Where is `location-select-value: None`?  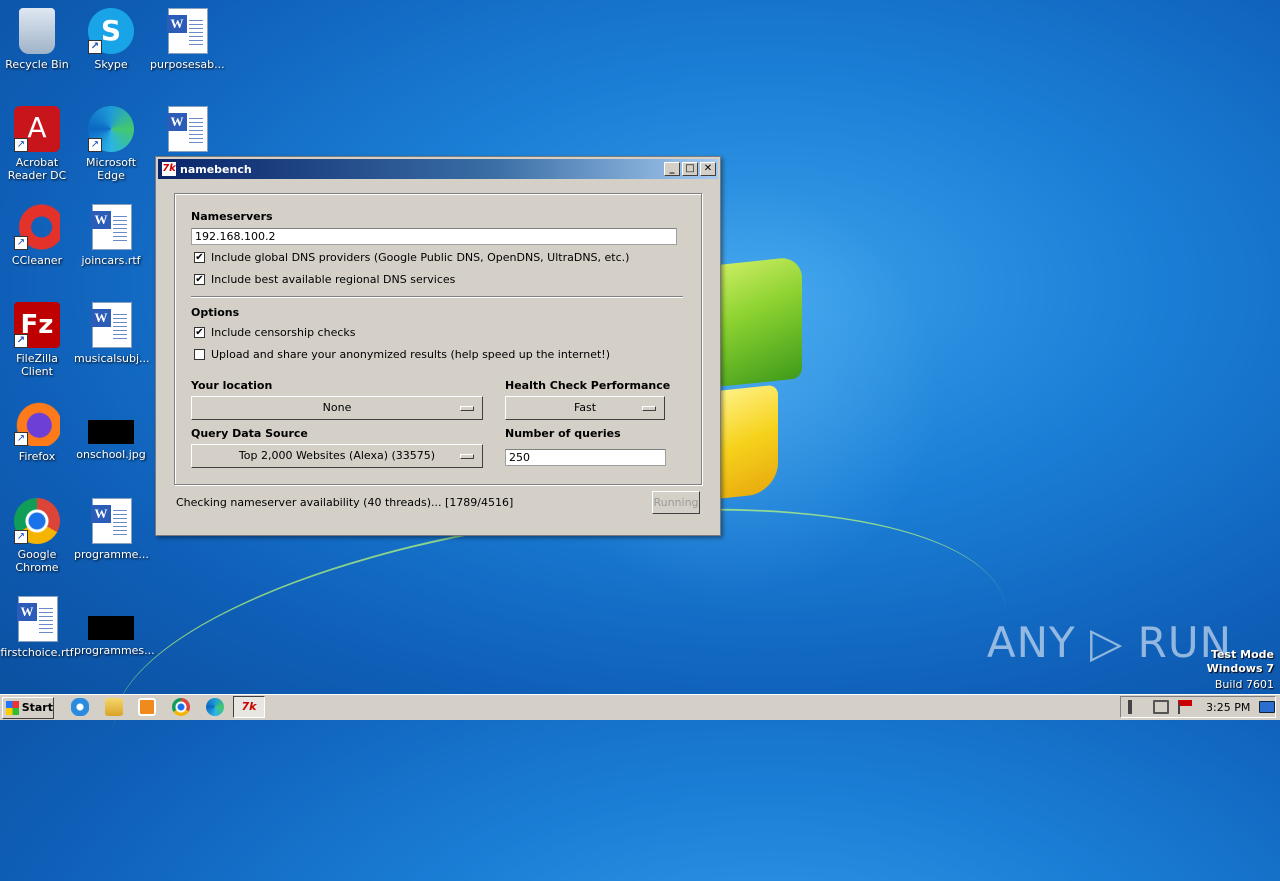 location-select-value: None is located at coordinates (337, 407).